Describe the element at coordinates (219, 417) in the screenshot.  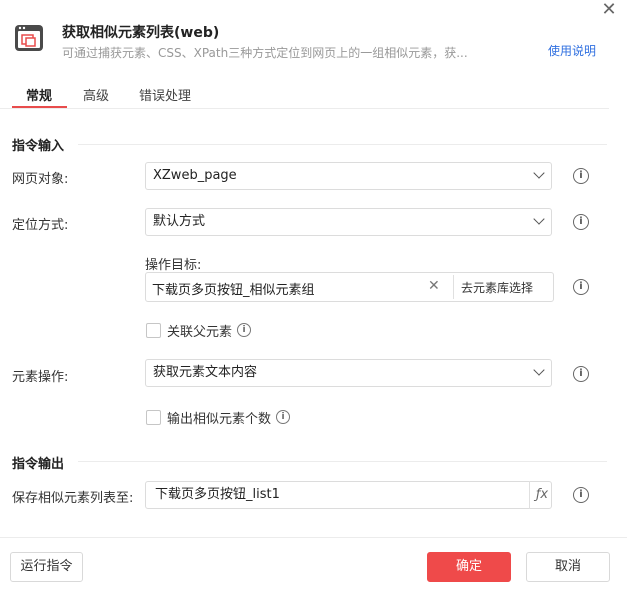
I see `output-count-label: 输出相似元素个数` at that location.